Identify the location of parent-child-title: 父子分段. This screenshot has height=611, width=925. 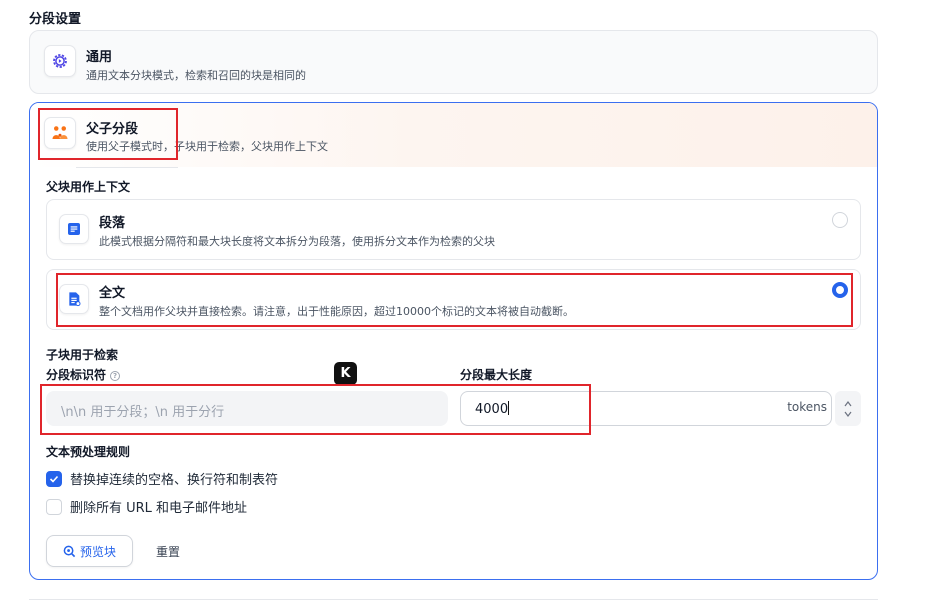
(112, 129).